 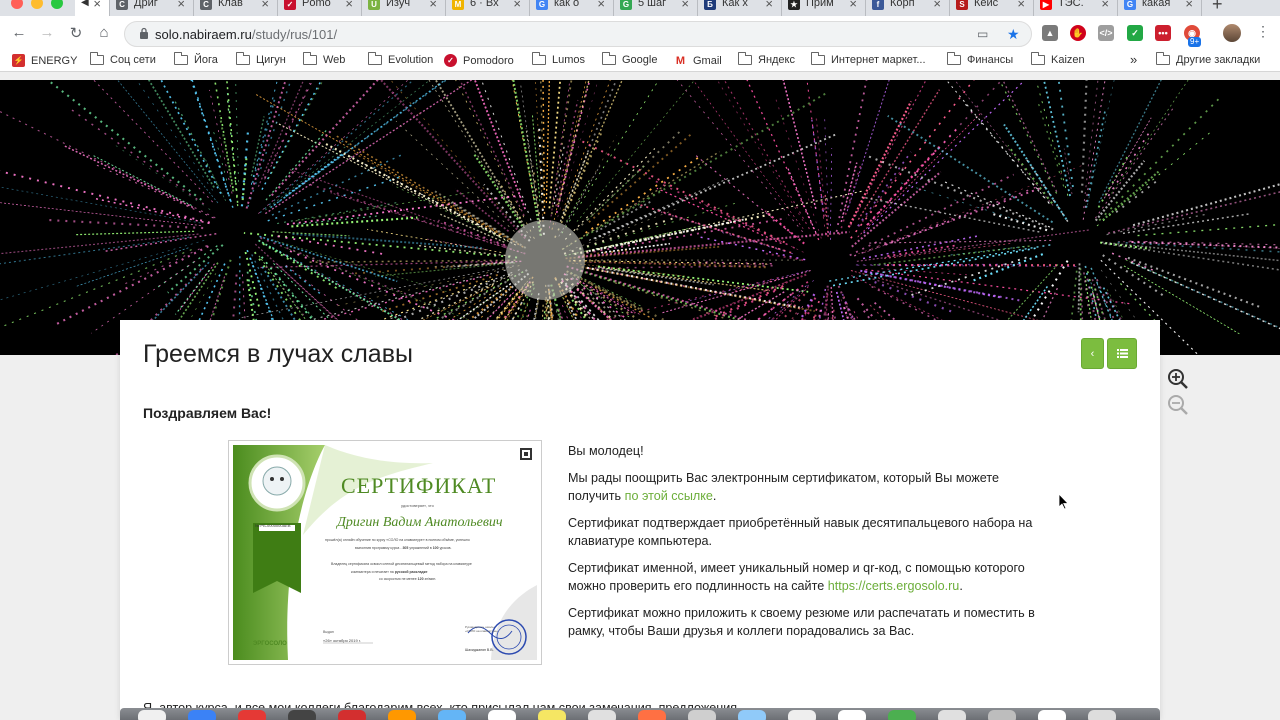 I want to click on reload-button: ↻, so click(x=76, y=33).